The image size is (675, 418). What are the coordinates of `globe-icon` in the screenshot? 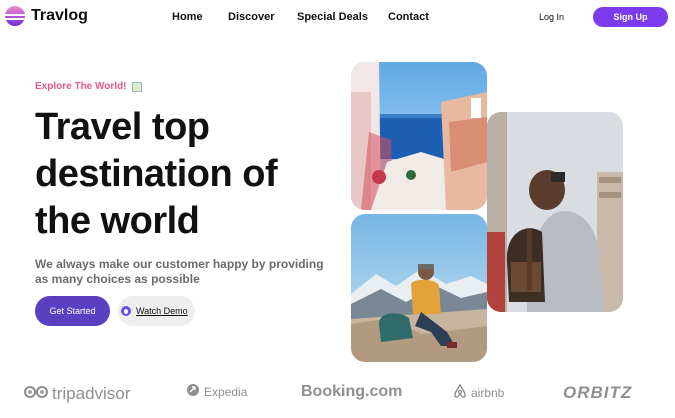 It's located at (193, 391).